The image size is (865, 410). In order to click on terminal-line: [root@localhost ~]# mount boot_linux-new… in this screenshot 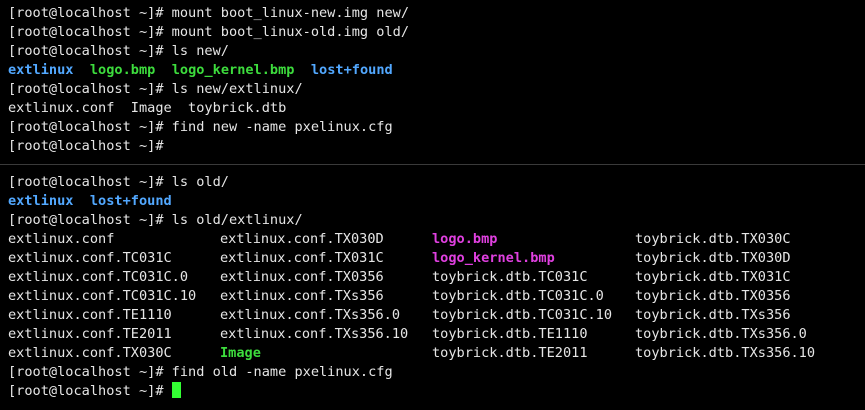, I will do `click(436, 13)`.